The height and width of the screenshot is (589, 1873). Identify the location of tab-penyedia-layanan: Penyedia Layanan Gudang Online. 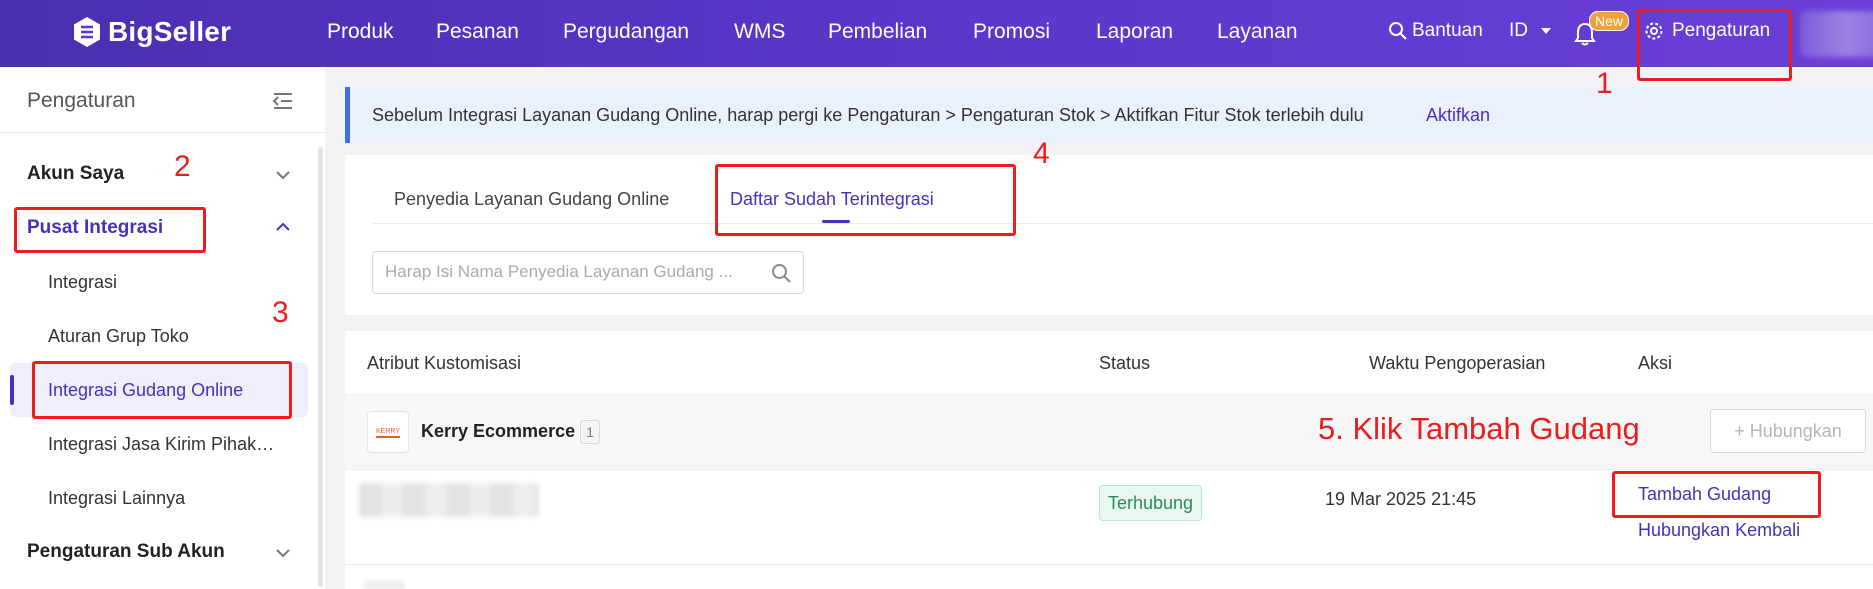
(531, 199).